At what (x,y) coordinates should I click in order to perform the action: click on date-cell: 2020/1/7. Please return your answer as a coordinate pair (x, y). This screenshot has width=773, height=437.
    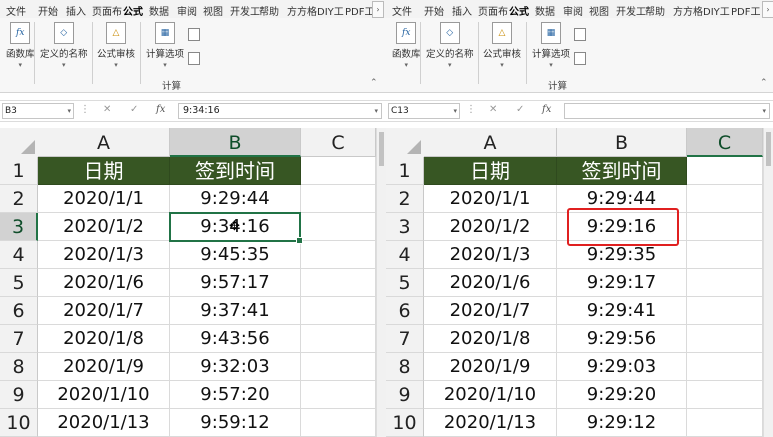
    Looking at the image, I should click on (490, 311).